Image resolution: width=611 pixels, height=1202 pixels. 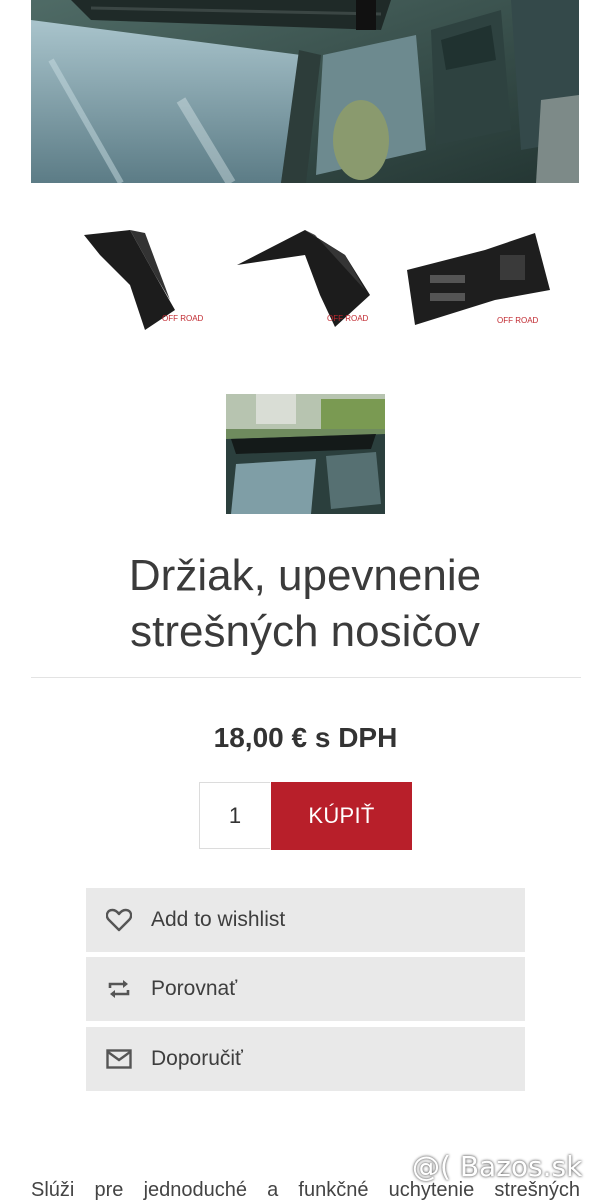 I want to click on quantity-input, so click(x=234, y=815).